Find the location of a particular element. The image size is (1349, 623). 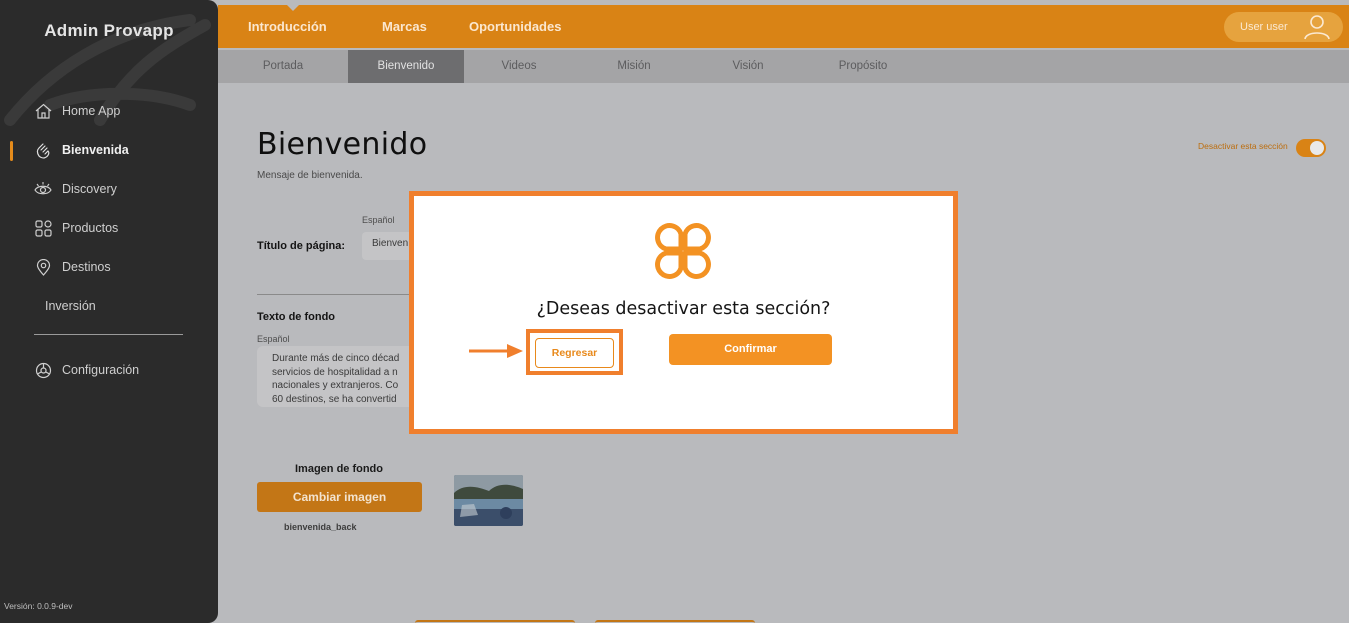

confirm-button: Confirmar is located at coordinates (750, 349).